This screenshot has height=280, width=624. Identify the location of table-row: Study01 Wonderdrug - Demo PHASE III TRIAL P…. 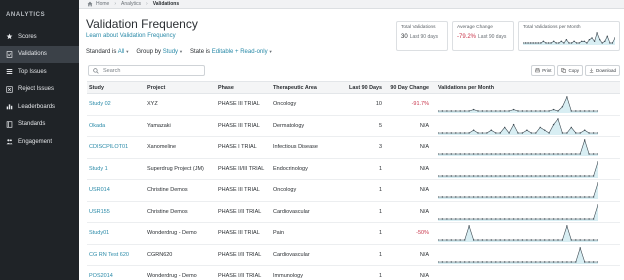
(353, 234).